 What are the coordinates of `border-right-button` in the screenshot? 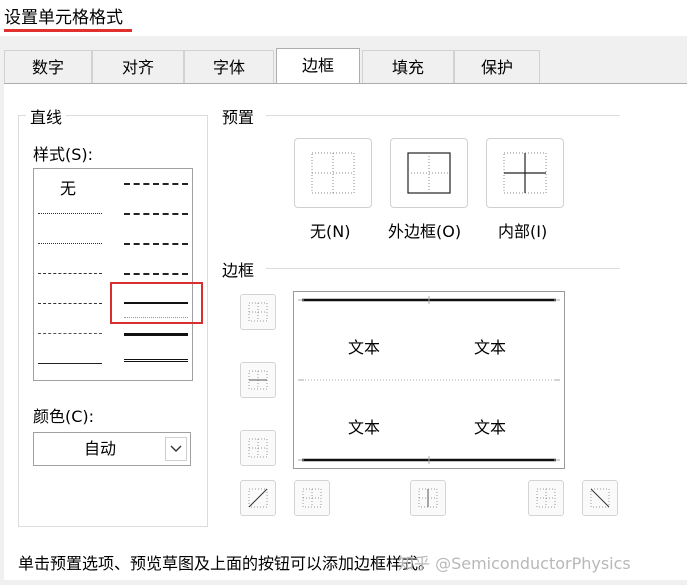 It's located at (546, 498).